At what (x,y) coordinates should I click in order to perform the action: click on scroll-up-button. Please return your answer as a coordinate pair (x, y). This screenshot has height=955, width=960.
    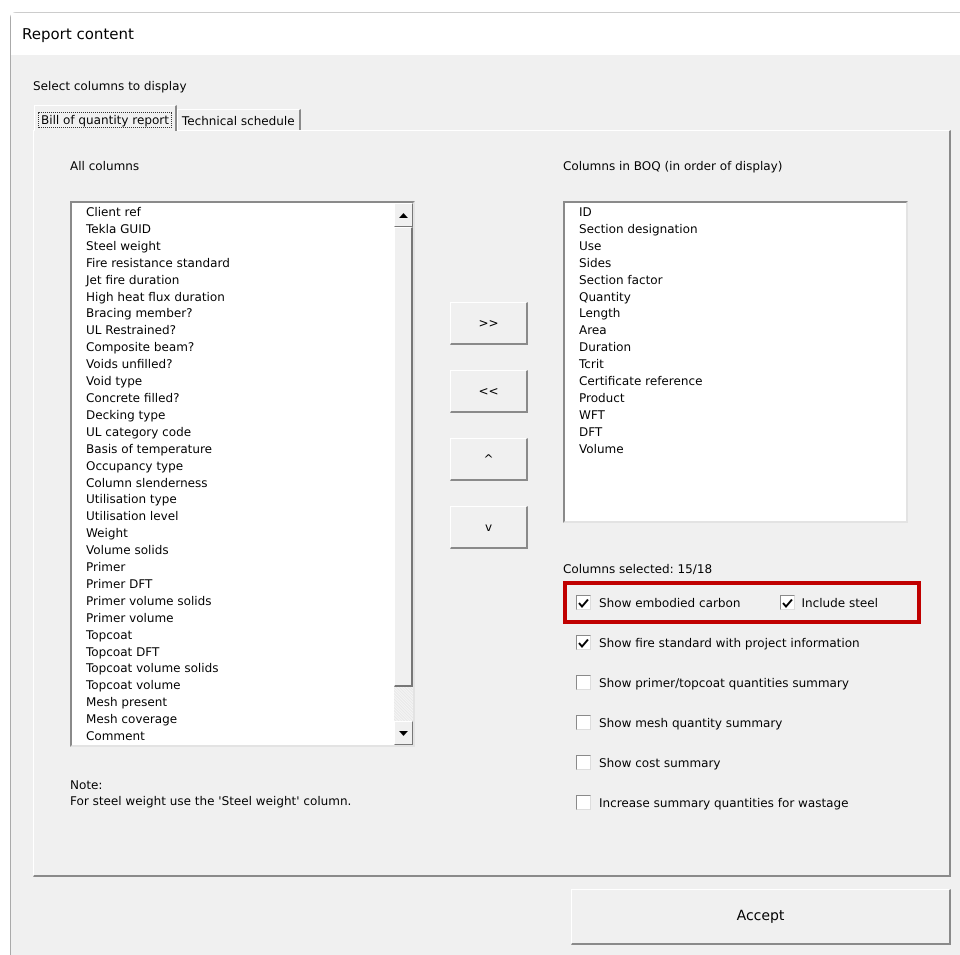
    Looking at the image, I should click on (403, 215).